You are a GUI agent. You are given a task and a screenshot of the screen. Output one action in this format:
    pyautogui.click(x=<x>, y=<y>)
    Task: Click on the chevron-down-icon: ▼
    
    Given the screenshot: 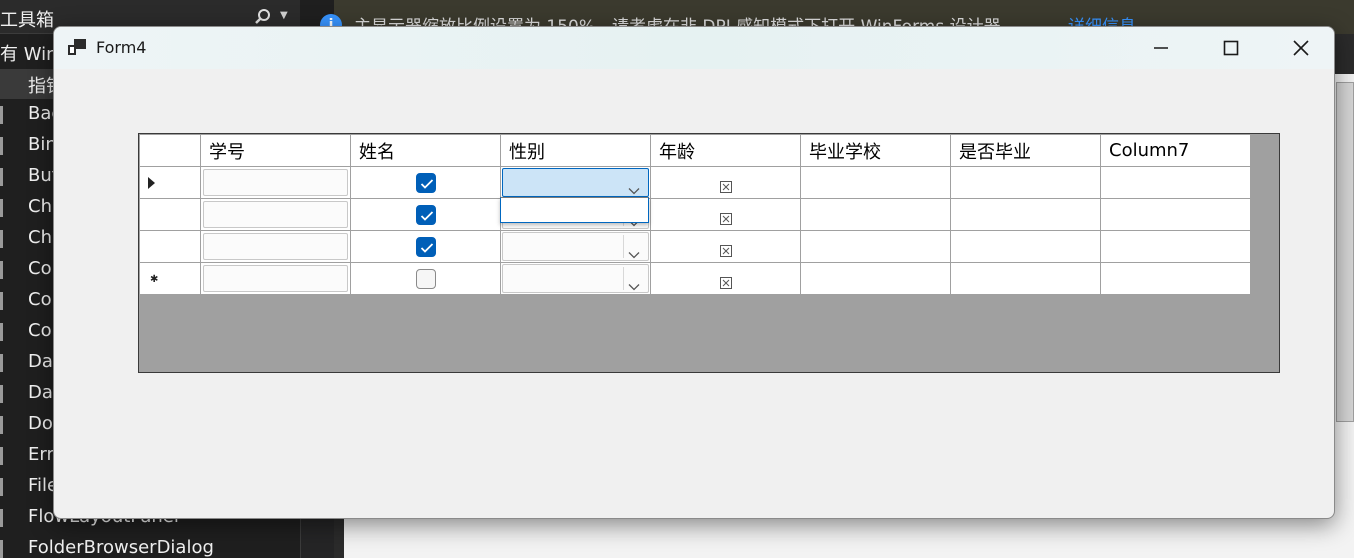 What is the action you would take?
    pyautogui.click(x=284, y=15)
    